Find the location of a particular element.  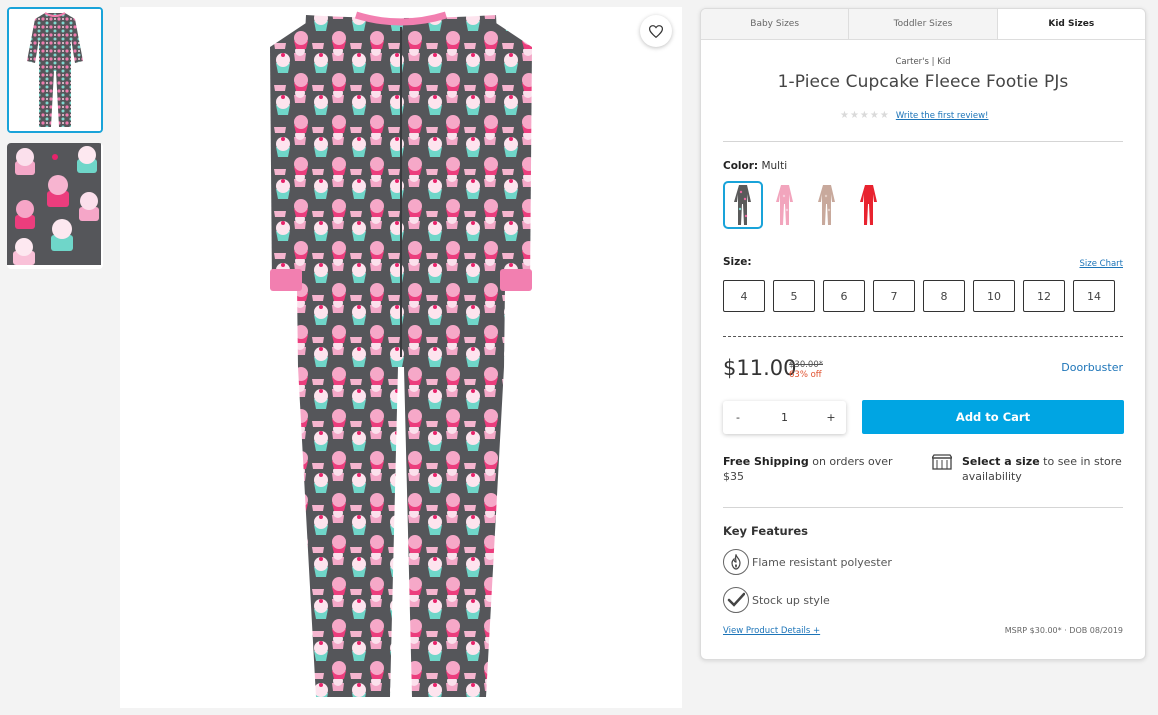

increase-quantity-button: + is located at coordinates (831, 417).